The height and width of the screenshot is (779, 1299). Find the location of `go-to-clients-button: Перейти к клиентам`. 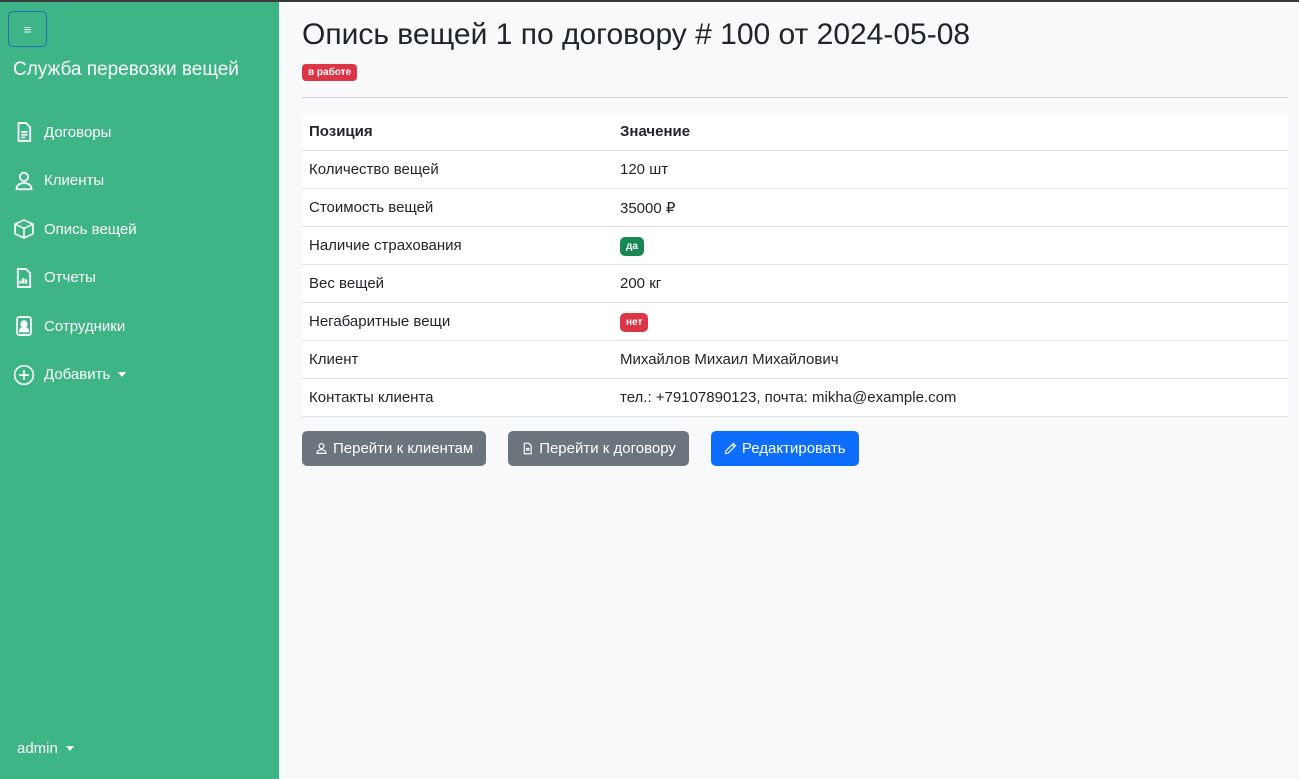

go-to-clients-button: Перейти к клиентам is located at coordinates (394, 448).